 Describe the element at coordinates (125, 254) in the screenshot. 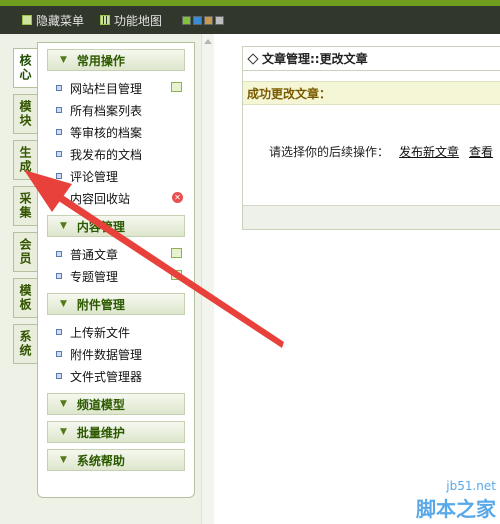

I see `menu-item-normal-article: 普通文章` at that location.